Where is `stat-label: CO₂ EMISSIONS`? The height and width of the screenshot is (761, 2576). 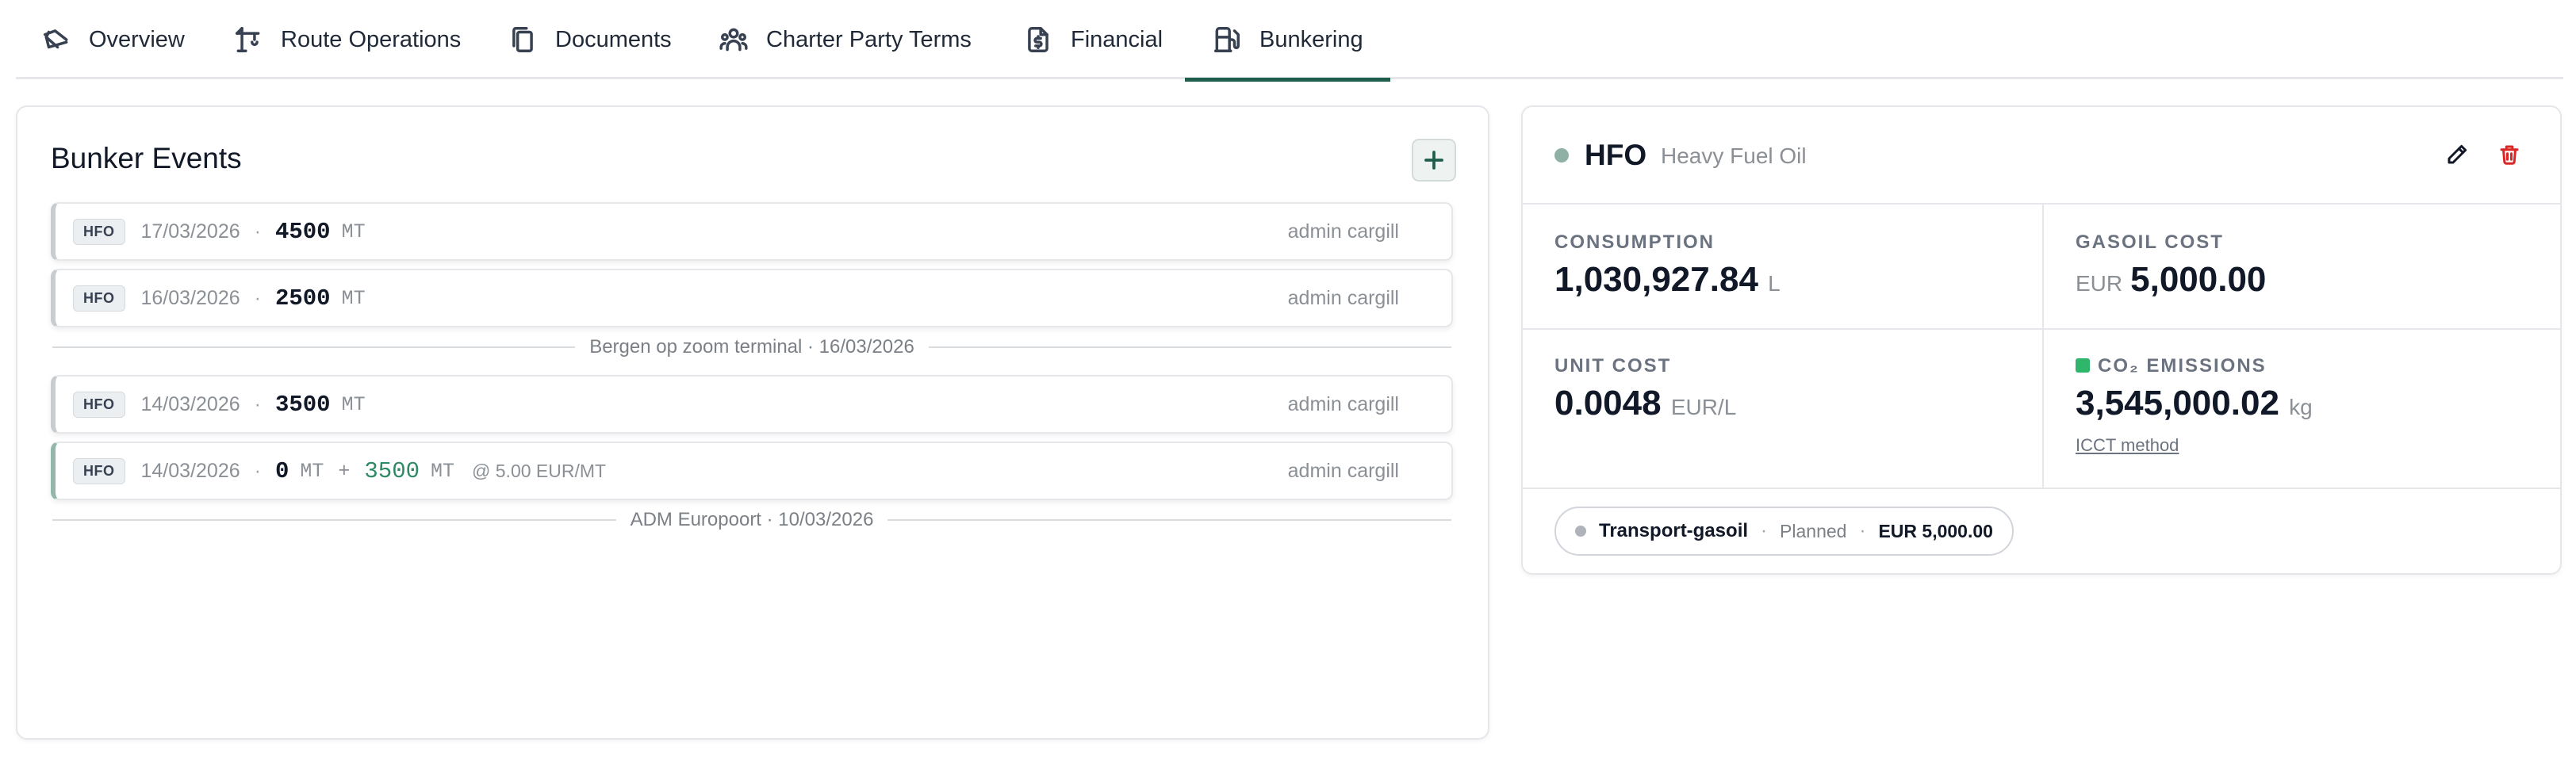 stat-label: CO₂ EMISSIONS is located at coordinates (2172, 366).